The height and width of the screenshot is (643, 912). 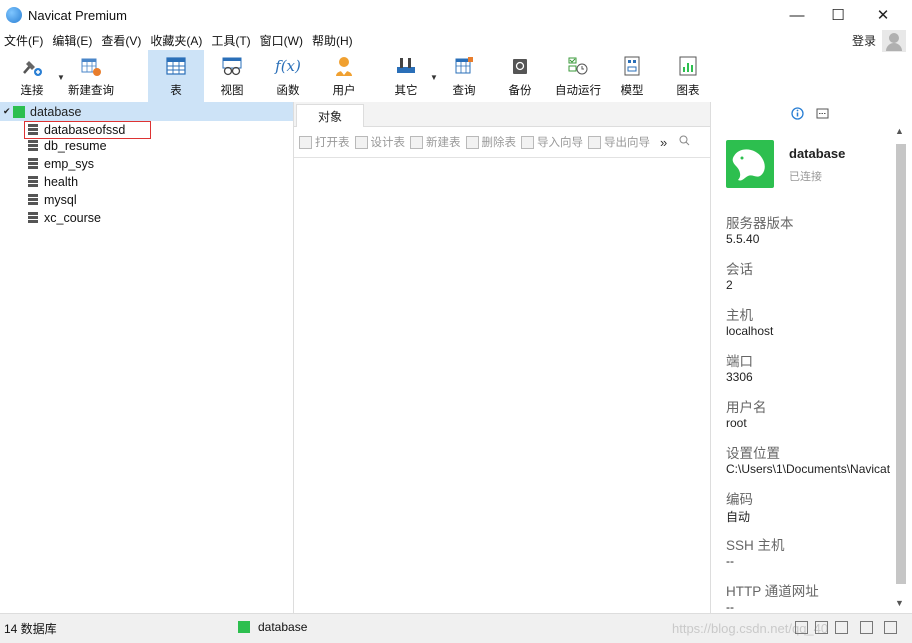 I want to click on prop-host-label: 主机, so click(x=739, y=315).